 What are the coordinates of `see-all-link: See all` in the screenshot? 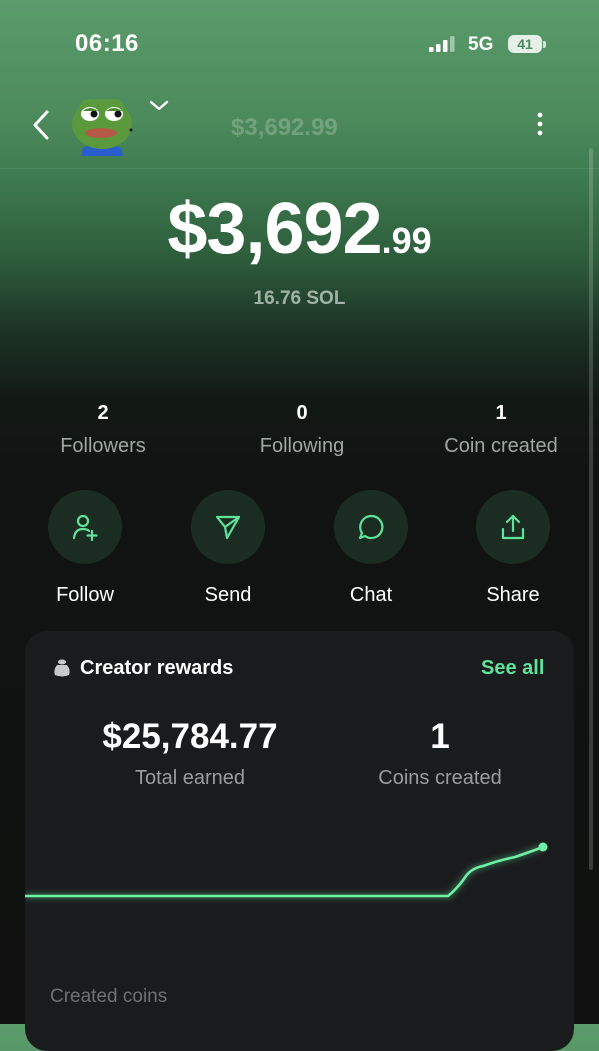 It's located at (512, 668).